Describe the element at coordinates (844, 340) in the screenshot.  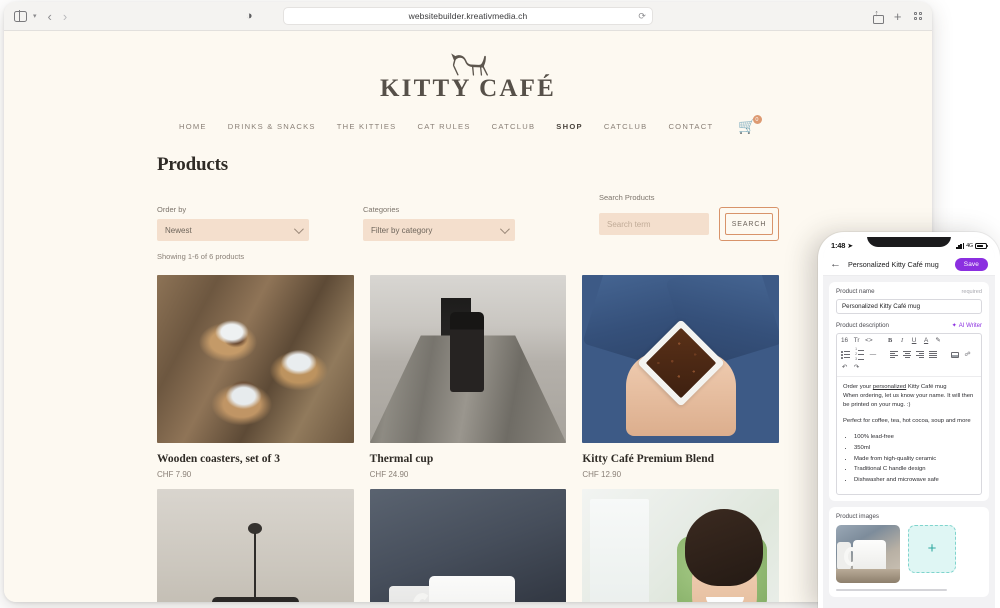
I see `font-size-button: 16` at that location.